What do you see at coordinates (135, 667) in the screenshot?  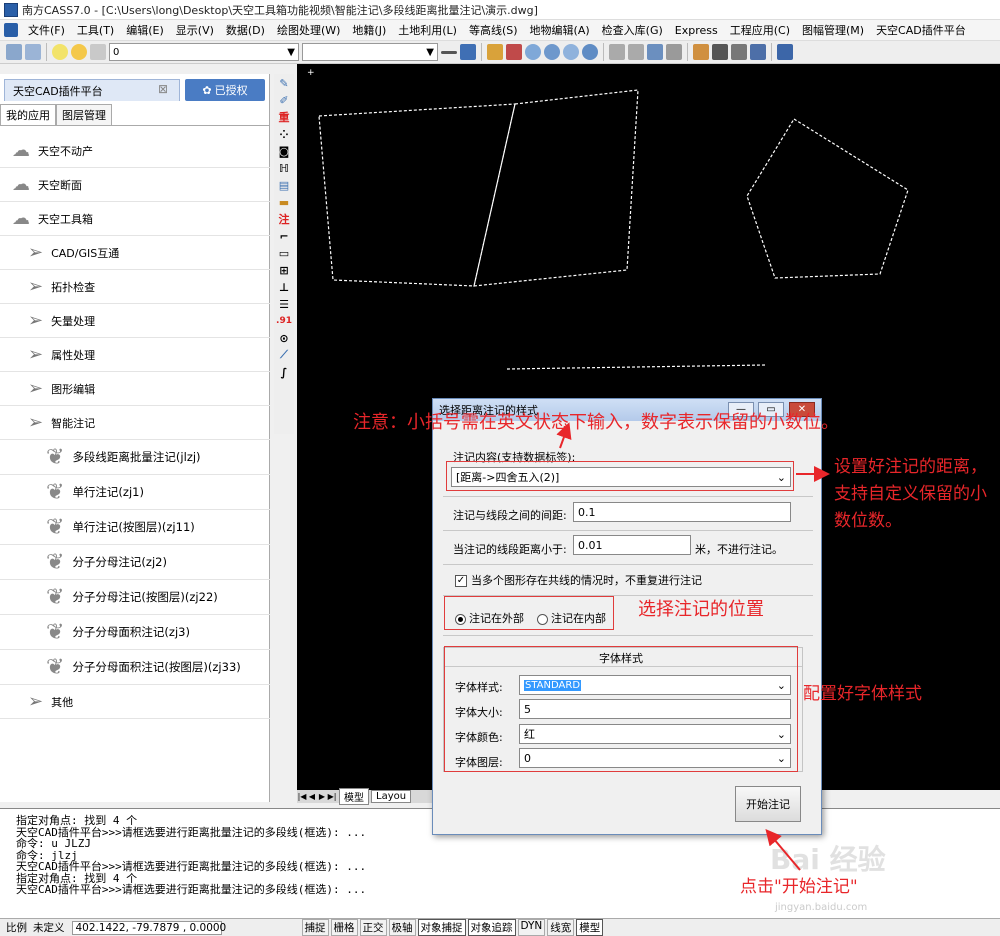 I see `app-list-item: ❦ 分子分母面积注记(按图层)(zj33)` at bounding box center [135, 667].